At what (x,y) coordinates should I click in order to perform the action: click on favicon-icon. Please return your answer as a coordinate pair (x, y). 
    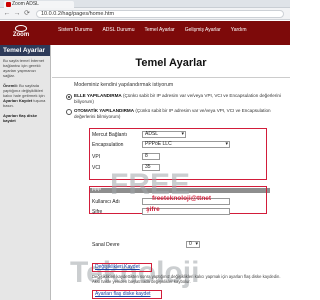
    Looking at the image, I should click on (8, 4).